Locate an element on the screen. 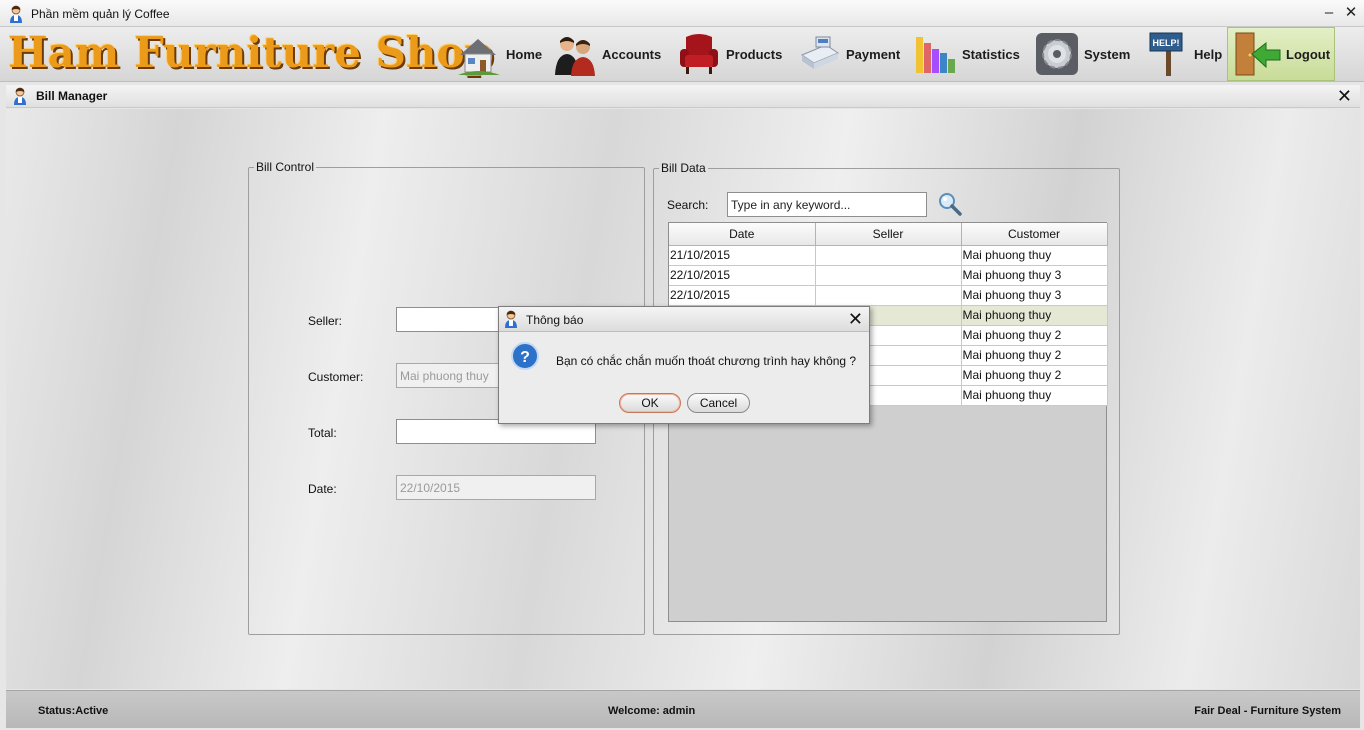 This screenshot has width=1364, height=730. total-label: Total: is located at coordinates (322, 433).